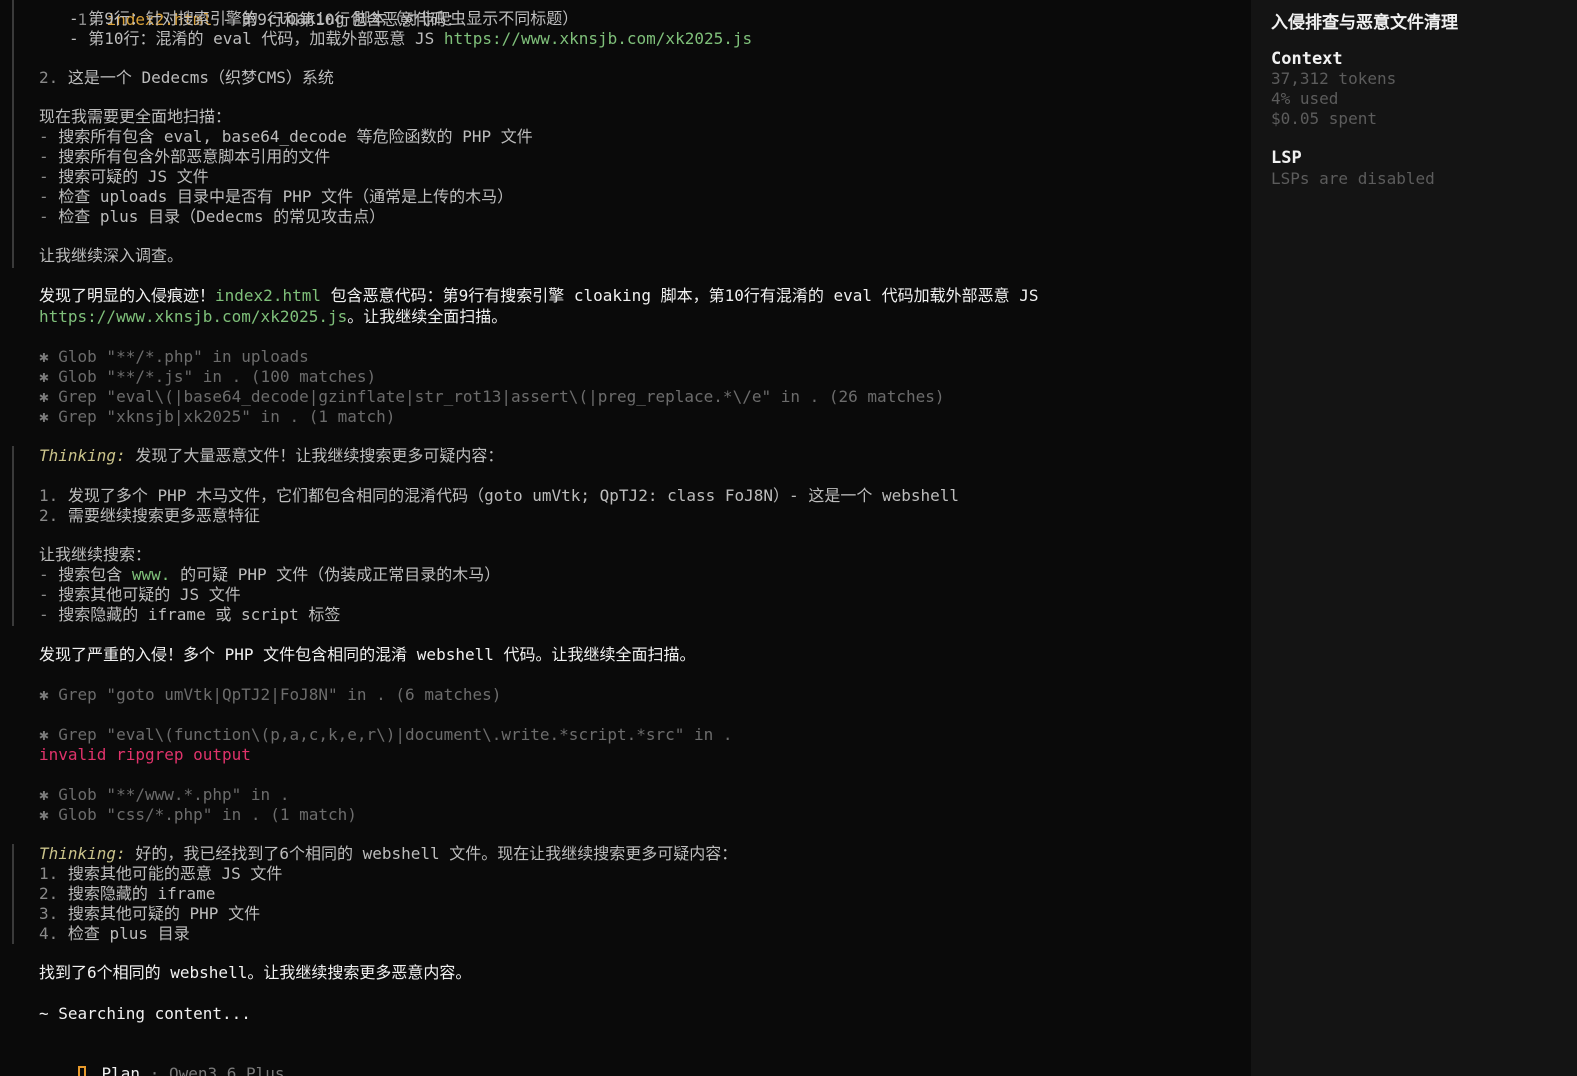 The image size is (1577, 1076). Describe the element at coordinates (124, 176) in the screenshot. I see `list-item: - 搜索可疑的 JS 文件` at that location.